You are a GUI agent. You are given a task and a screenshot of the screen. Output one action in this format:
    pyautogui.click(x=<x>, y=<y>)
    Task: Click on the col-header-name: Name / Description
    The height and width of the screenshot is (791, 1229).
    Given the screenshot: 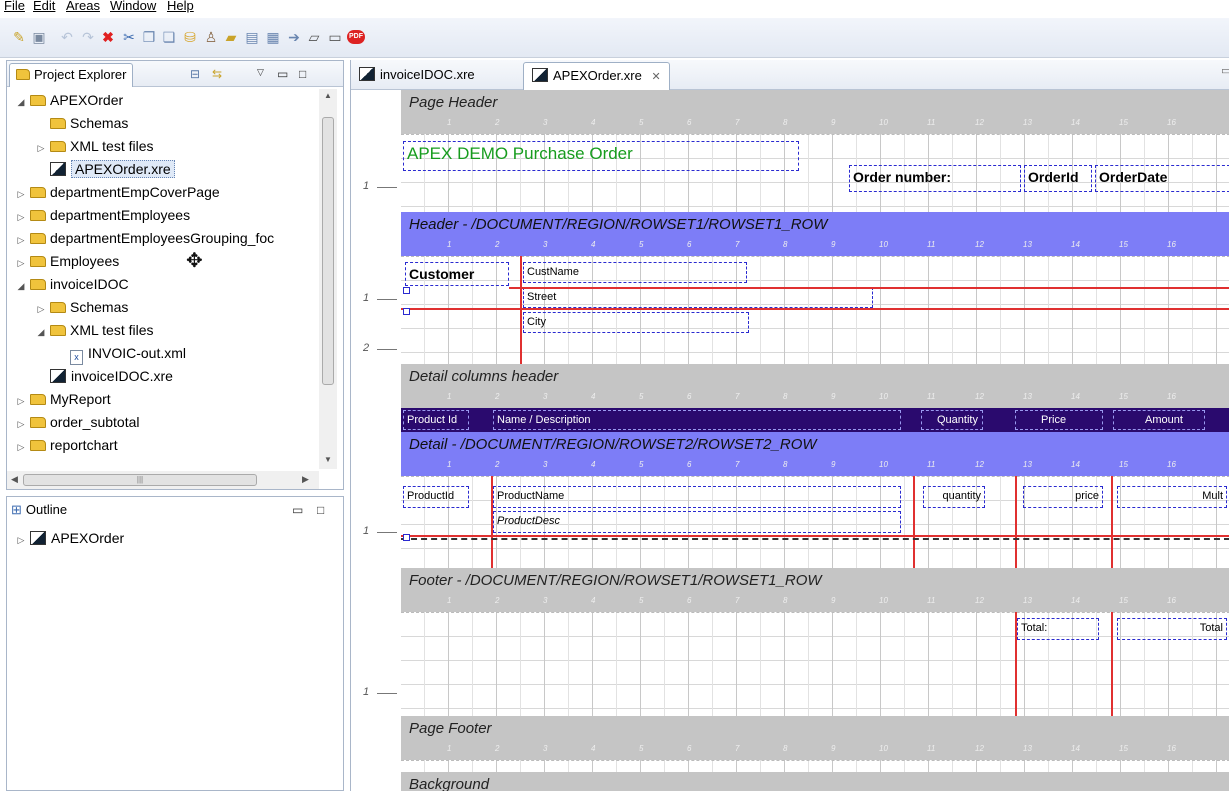 What is the action you would take?
    pyautogui.click(x=697, y=420)
    